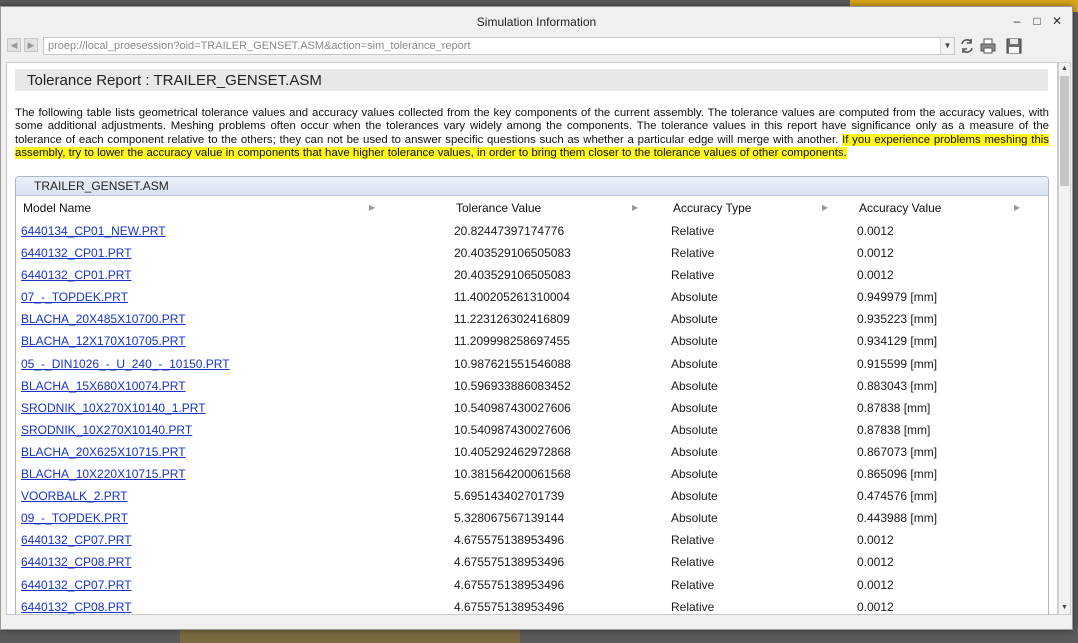 The image size is (1078, 643). I want to click on tolerance-value-cell: 10.381564200061568, so click(512, 474).